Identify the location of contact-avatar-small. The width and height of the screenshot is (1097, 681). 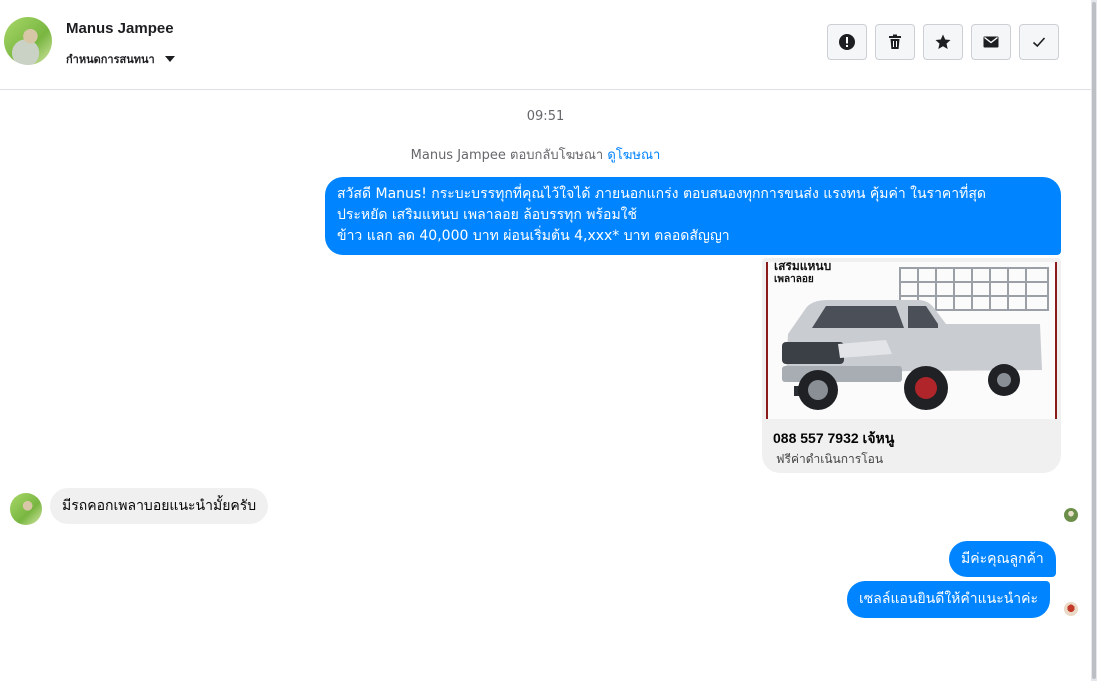
(26, 509).